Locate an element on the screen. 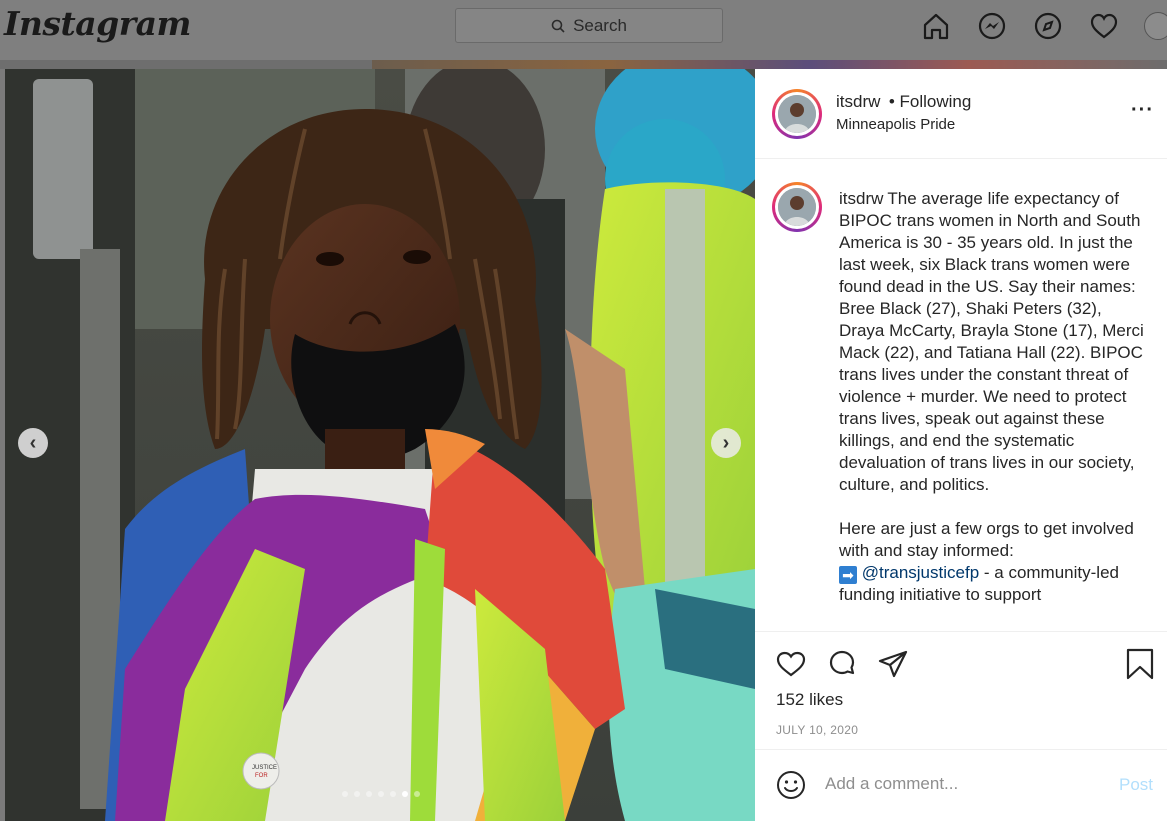 The image size is (1167, 821). top-navigation: Instagram Search is located at coordinates (583, 30).